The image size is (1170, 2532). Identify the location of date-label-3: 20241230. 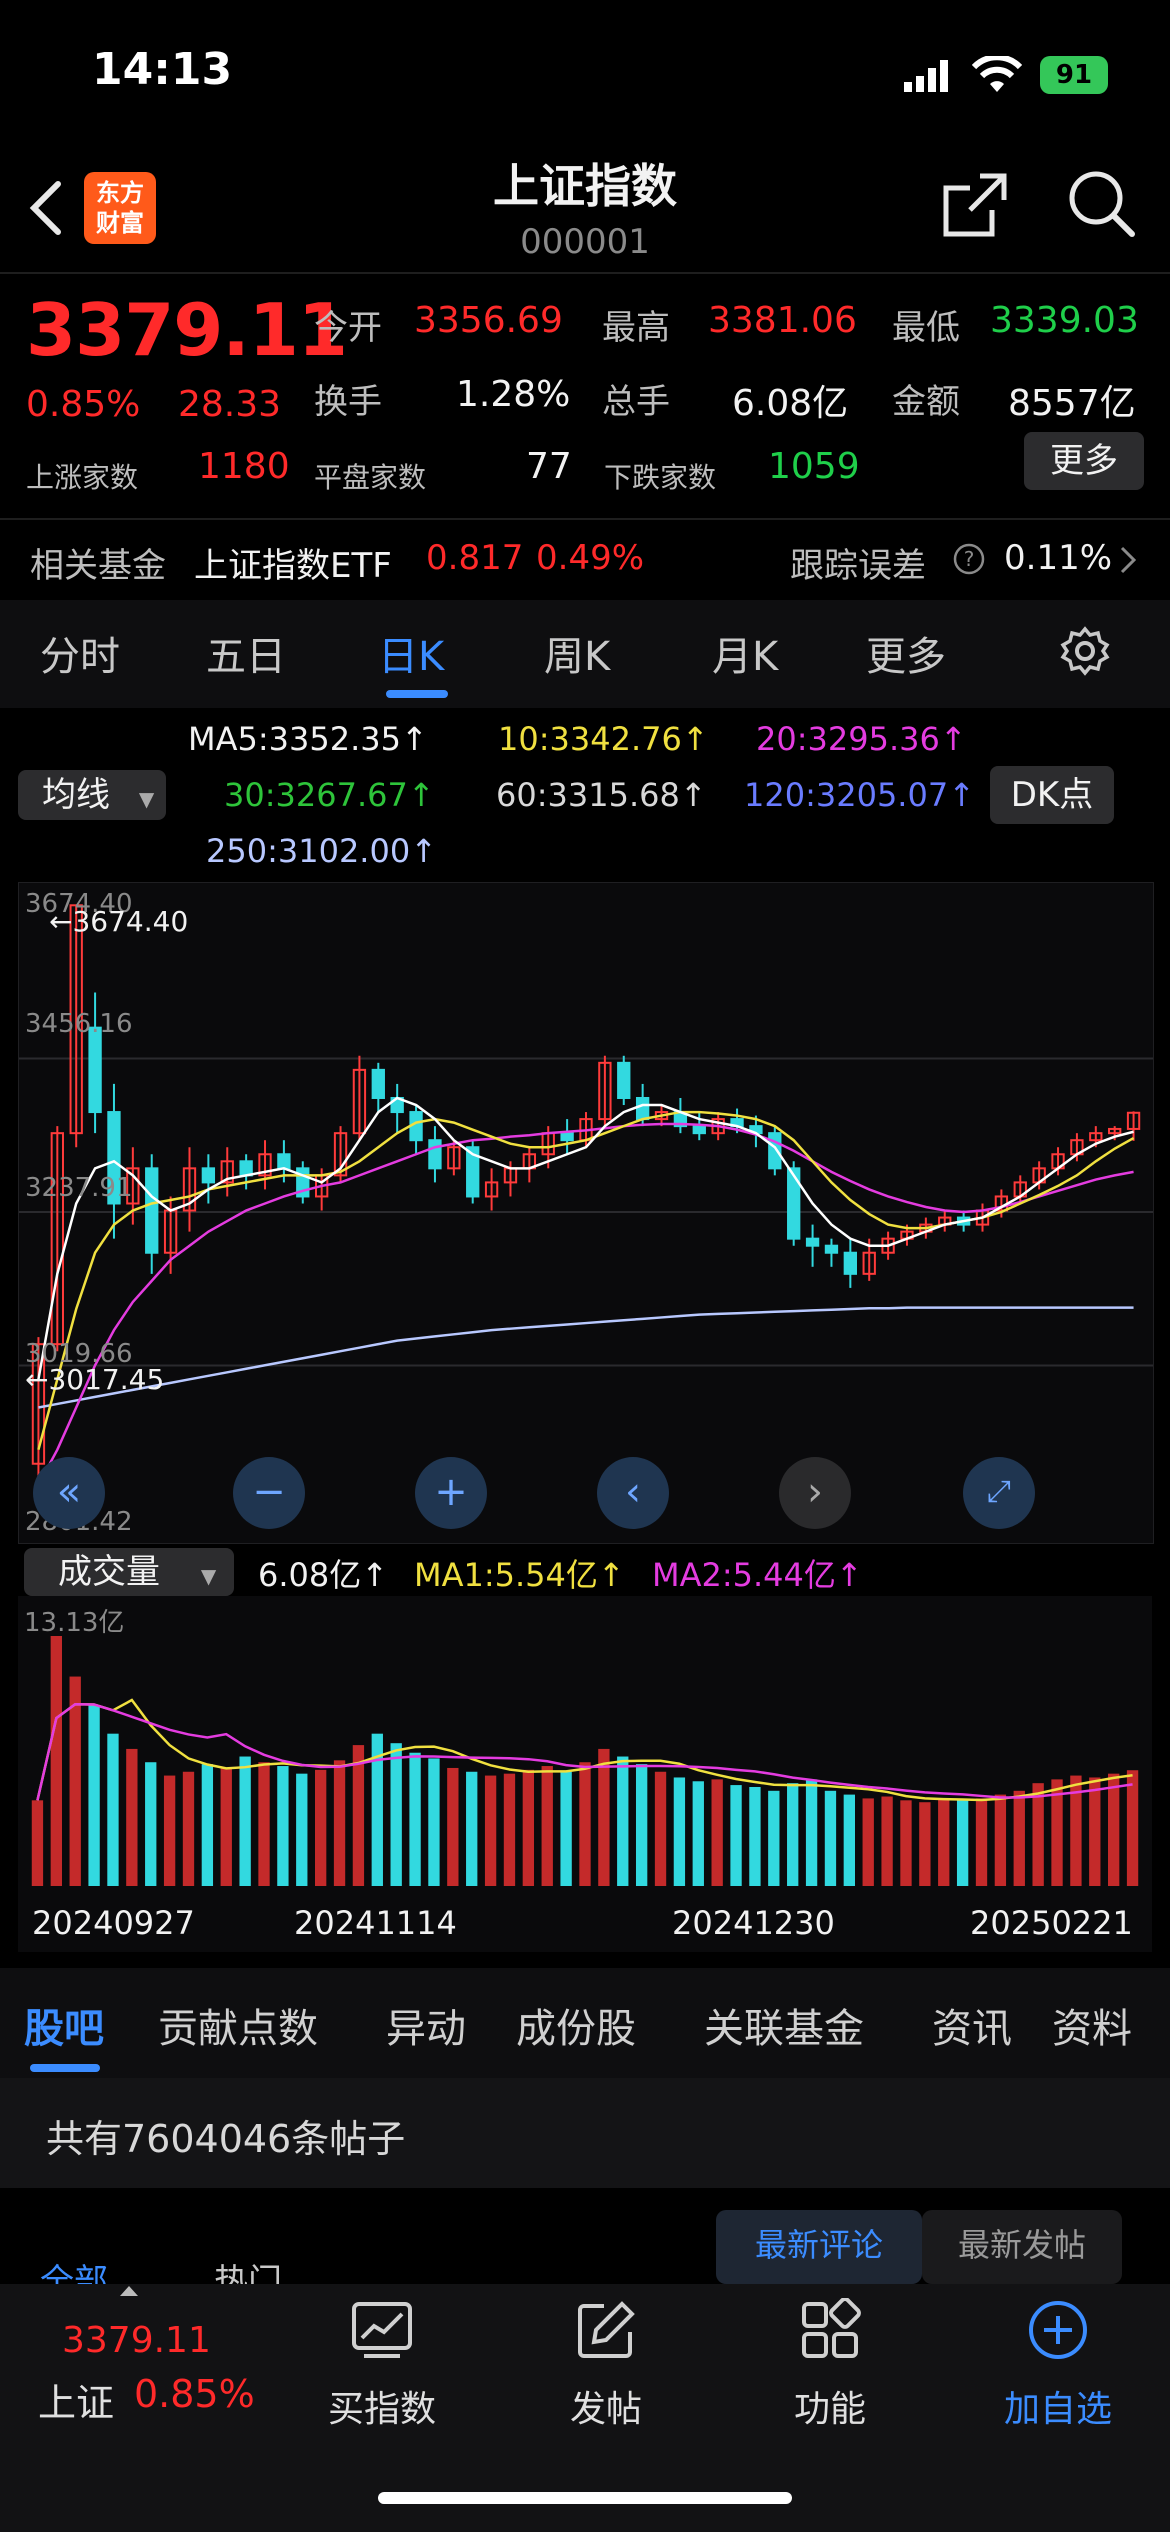
(753, 1923).